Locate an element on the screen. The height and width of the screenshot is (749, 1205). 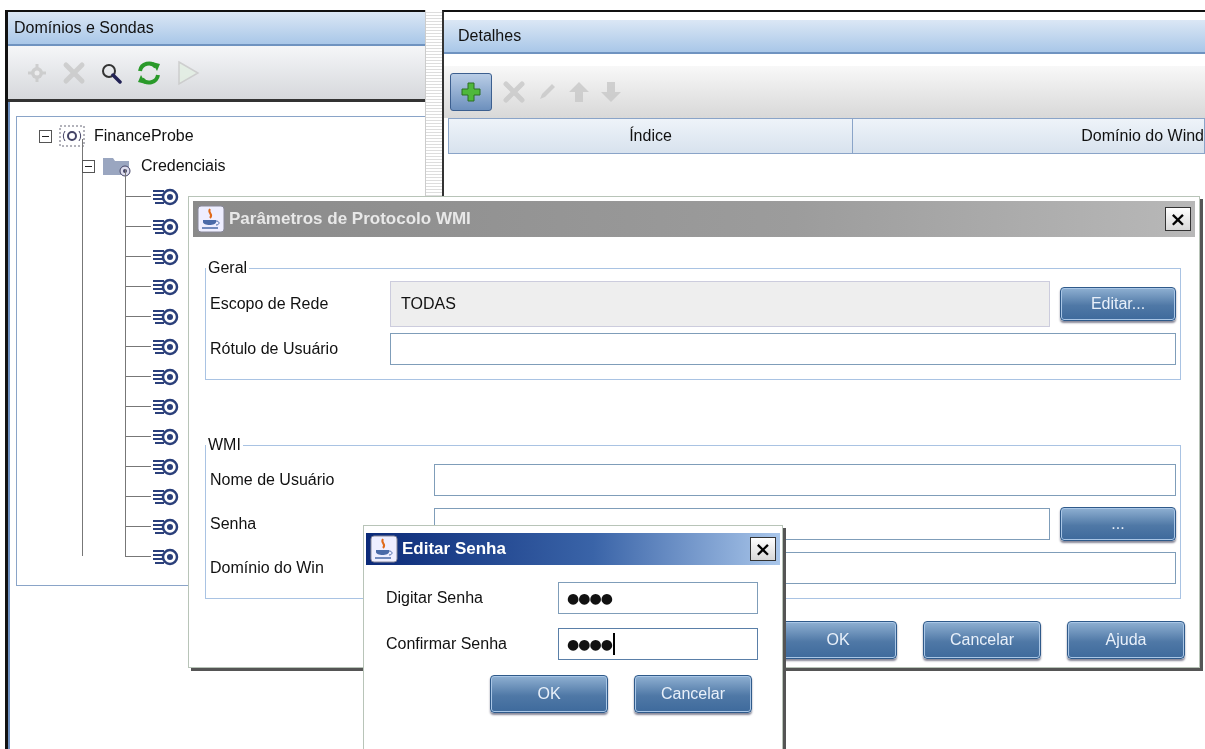
column-header: Índice is located at coordinates (651, 136).